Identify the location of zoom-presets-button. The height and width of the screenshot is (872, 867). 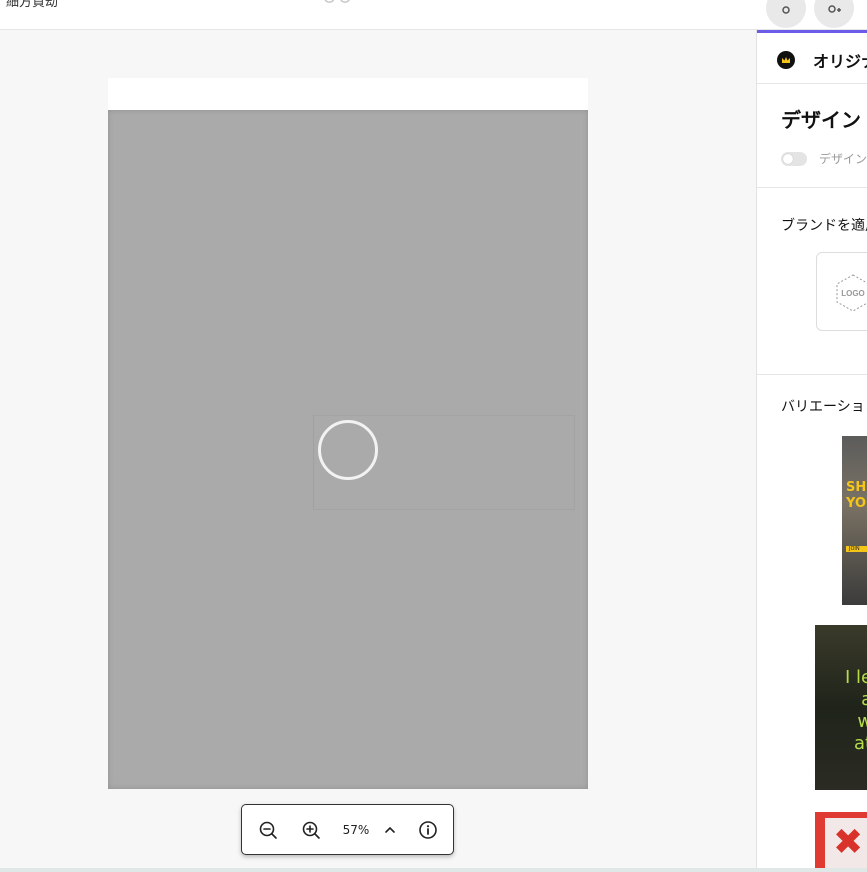
(390, 830).